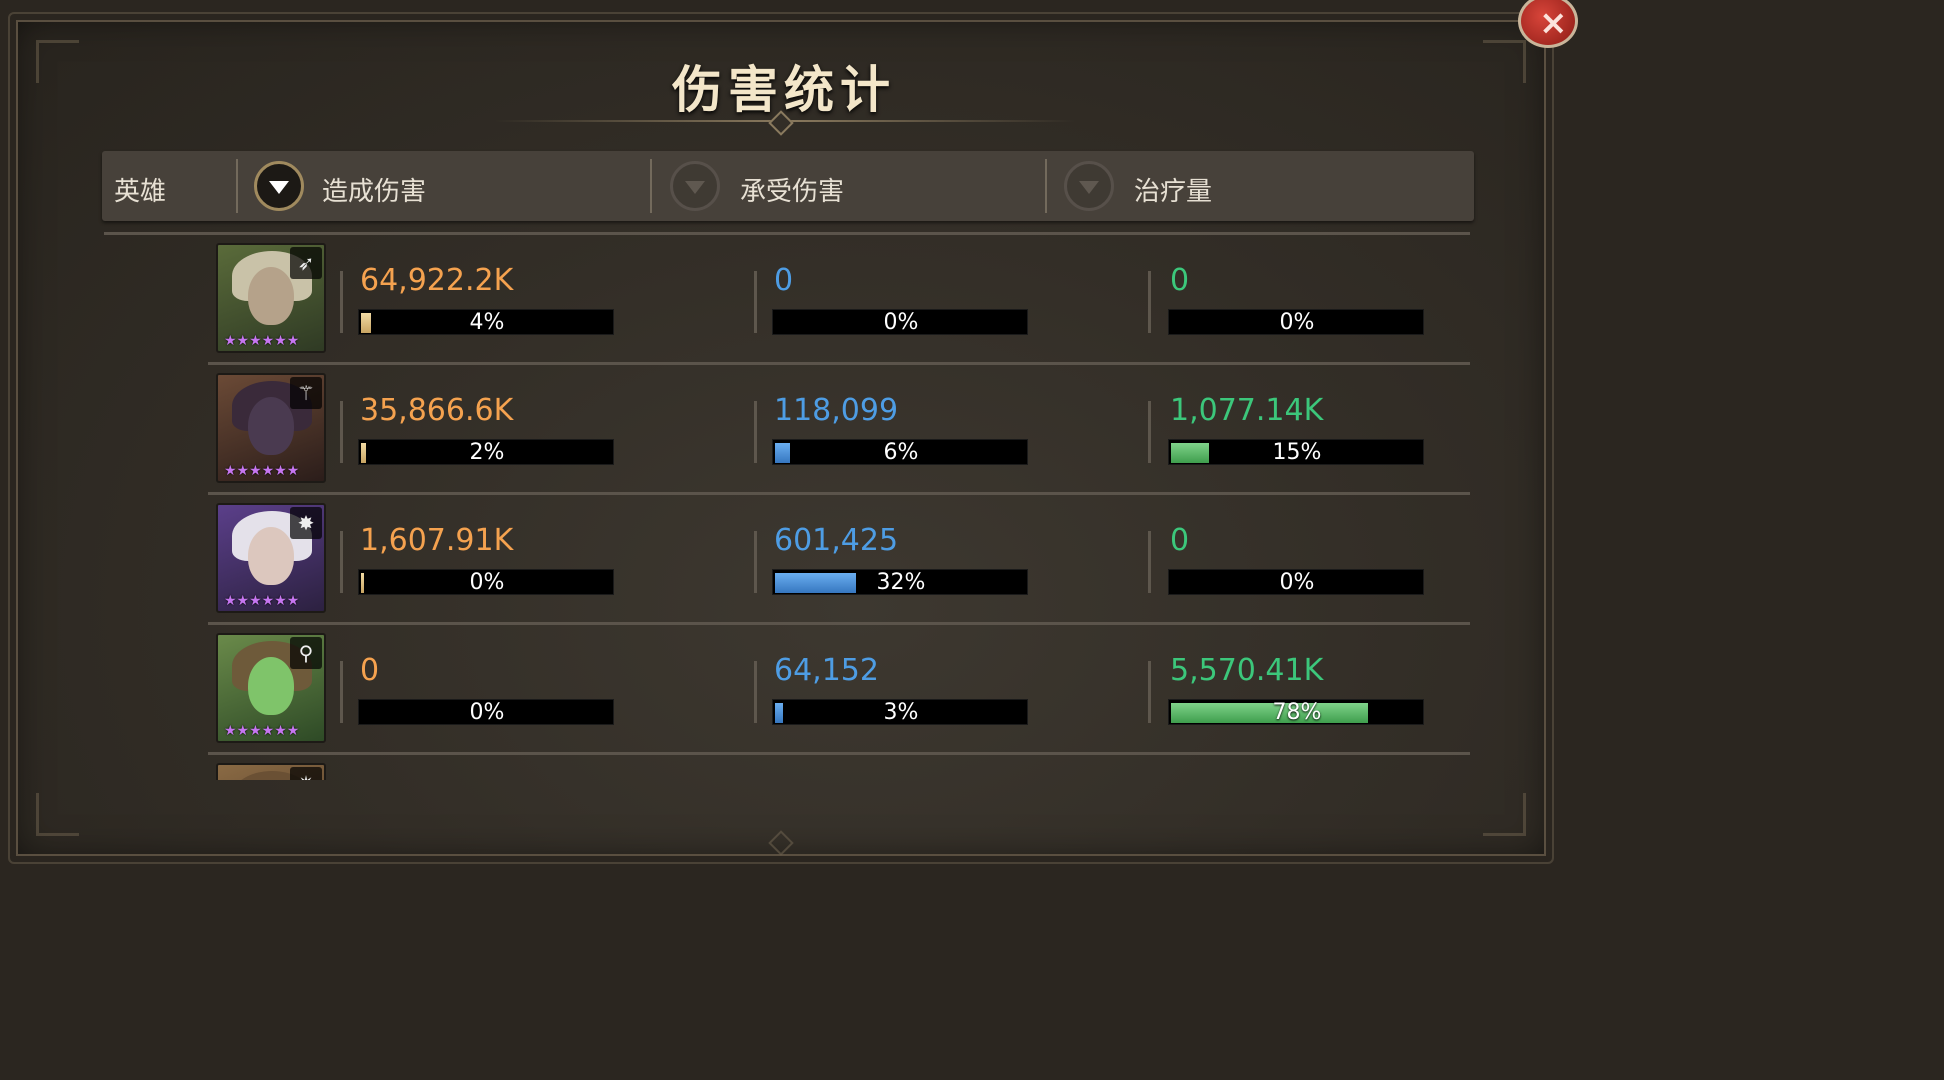  I want to click on taken-progress-bar: 6%, so click(900, 452).